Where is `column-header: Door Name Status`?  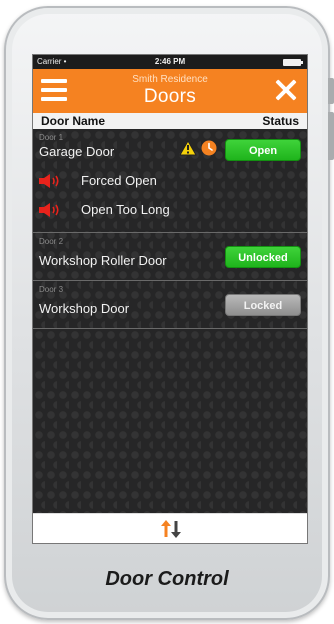
column-header: Door Name Status is located at coordinates (170, 121).